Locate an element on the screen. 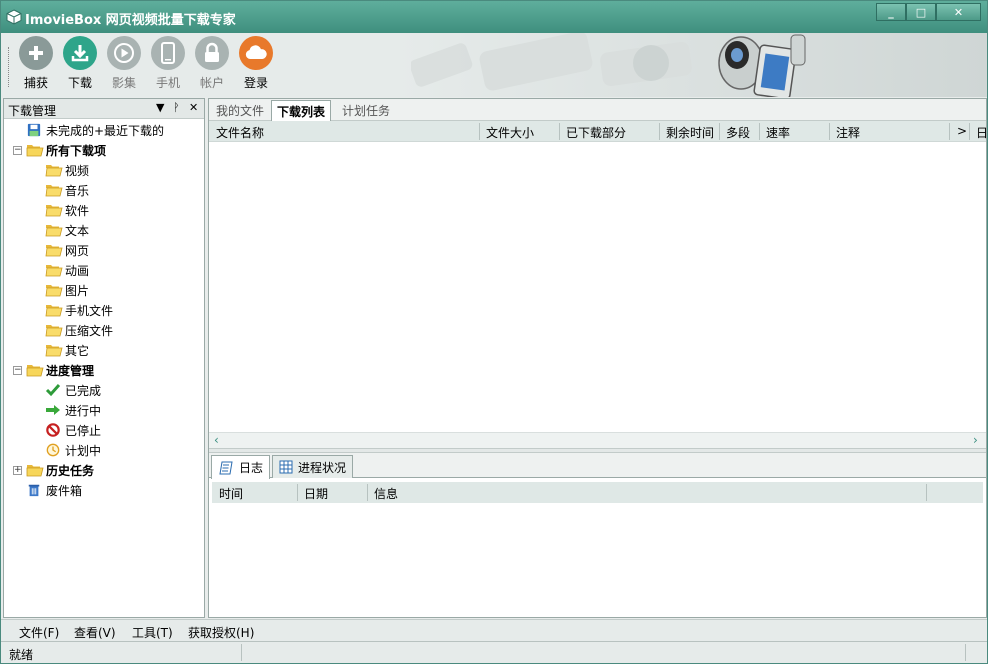 The width and height of the screenshot is (988, 664). tree-item: 压缩文件 is located at coordinates (79, 330).